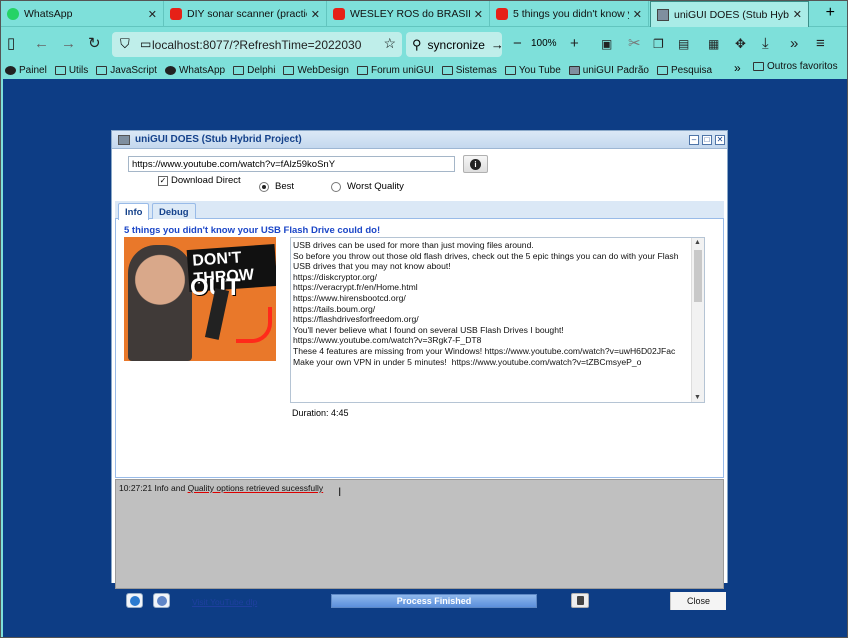  I want to click on zoom-in-icon: +, so click(574, 44).